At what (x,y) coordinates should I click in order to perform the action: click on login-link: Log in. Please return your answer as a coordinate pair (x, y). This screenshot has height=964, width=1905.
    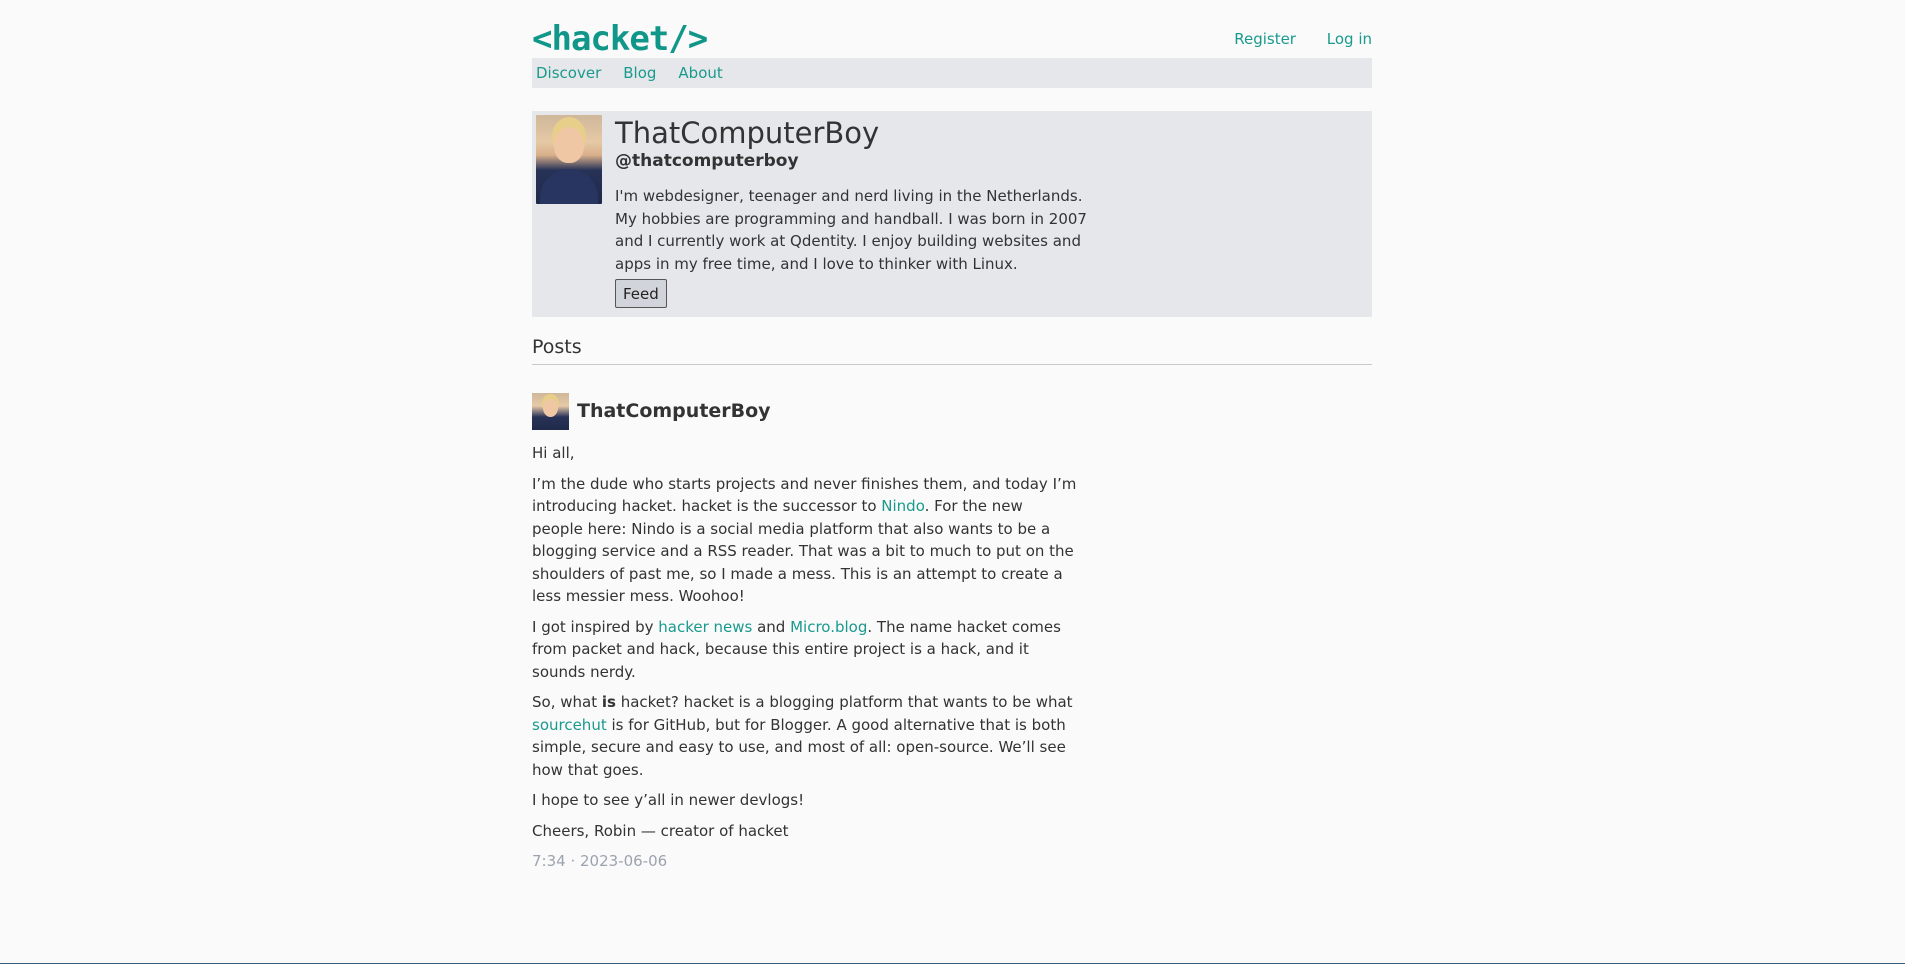
    Looking at the image, I should click on (1349, 39).